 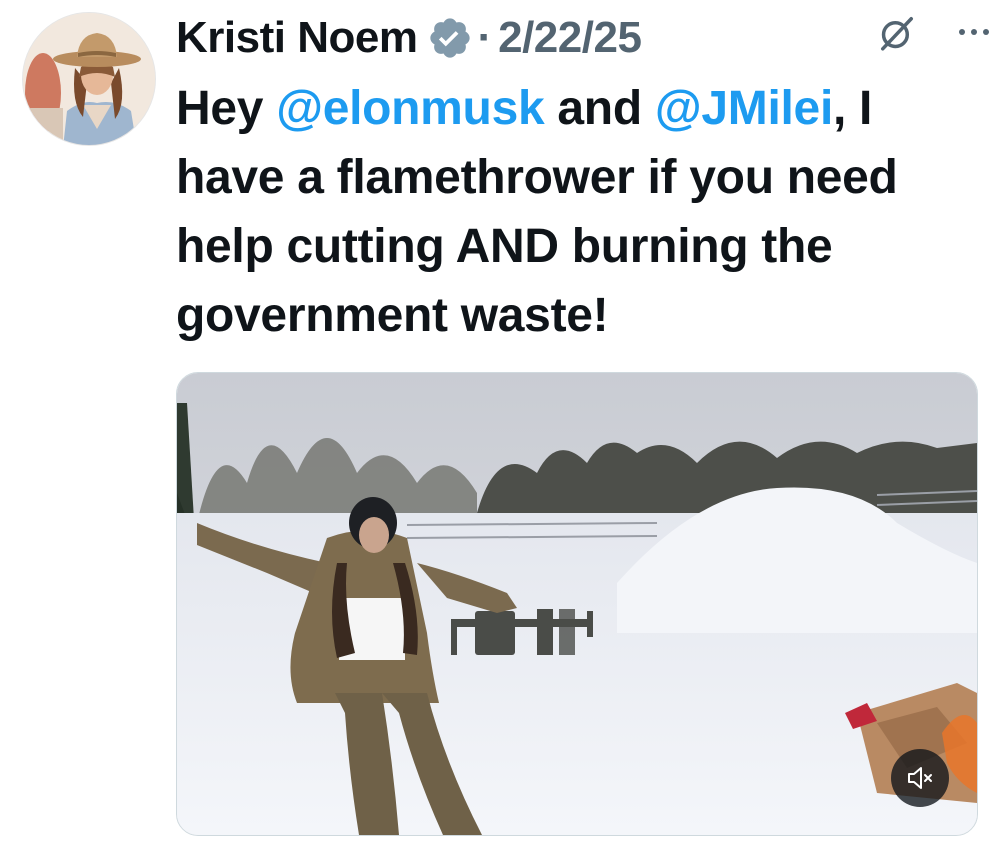 What do you see at coordinates (974, 32) in the screenshot?
I see `more-options-icon` at bounding box center [974, 32].